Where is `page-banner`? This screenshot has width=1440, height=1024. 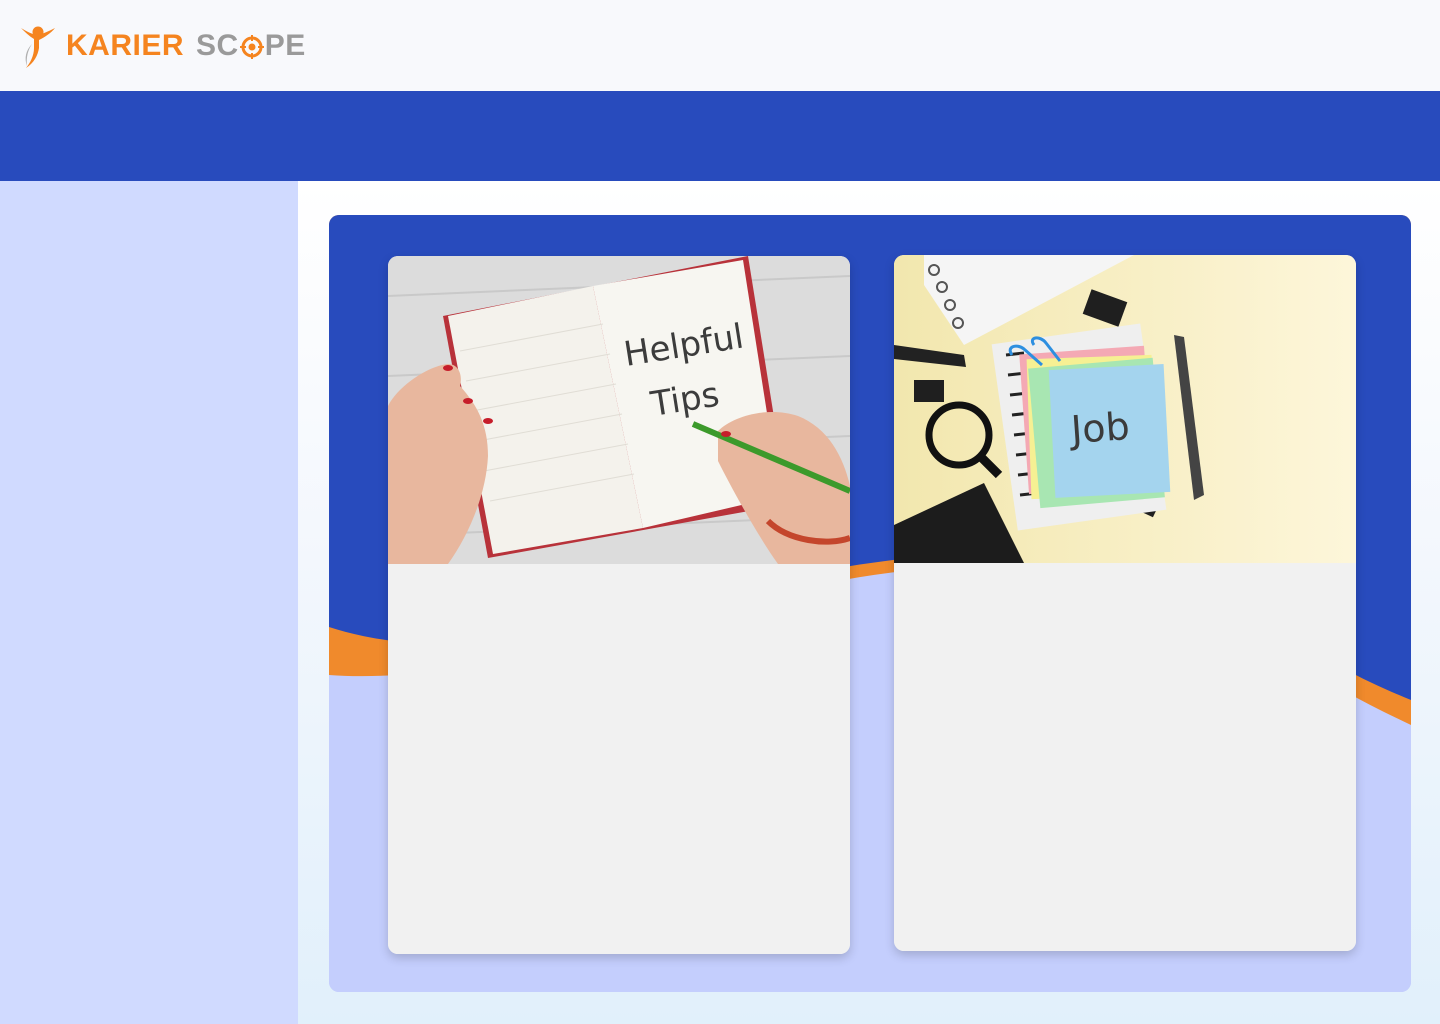
page-banner is located at coordinates (720, 136).